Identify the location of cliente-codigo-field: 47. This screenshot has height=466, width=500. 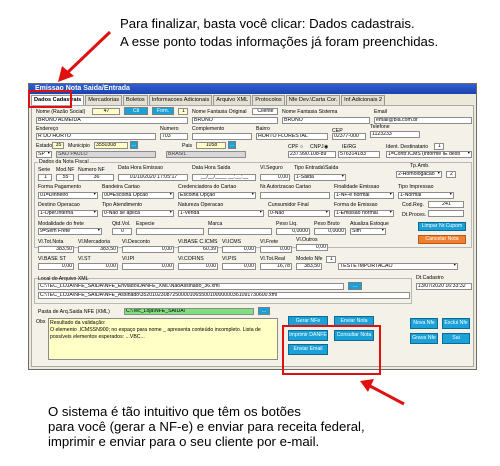
(106, 111).